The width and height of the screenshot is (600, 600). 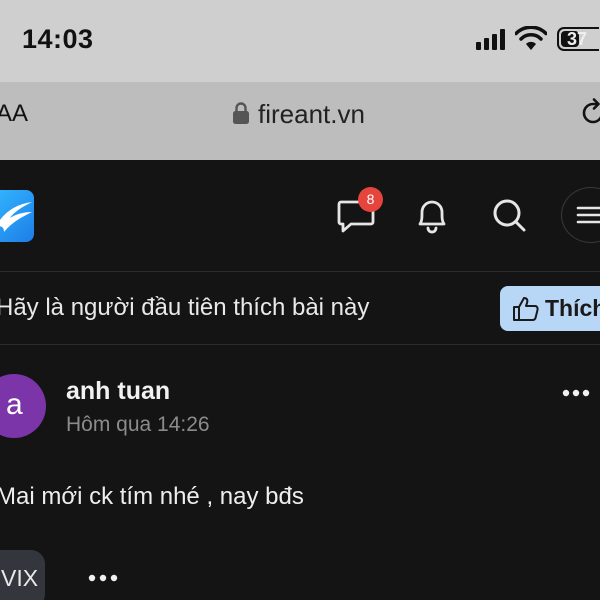 I want to click on divider, so click(x=300, y=344).